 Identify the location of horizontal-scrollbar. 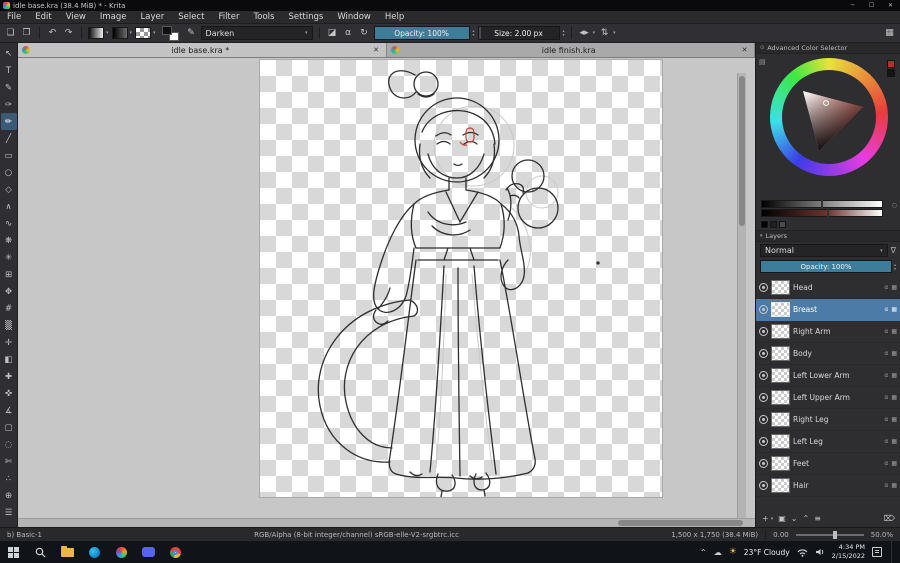
(386, 522).